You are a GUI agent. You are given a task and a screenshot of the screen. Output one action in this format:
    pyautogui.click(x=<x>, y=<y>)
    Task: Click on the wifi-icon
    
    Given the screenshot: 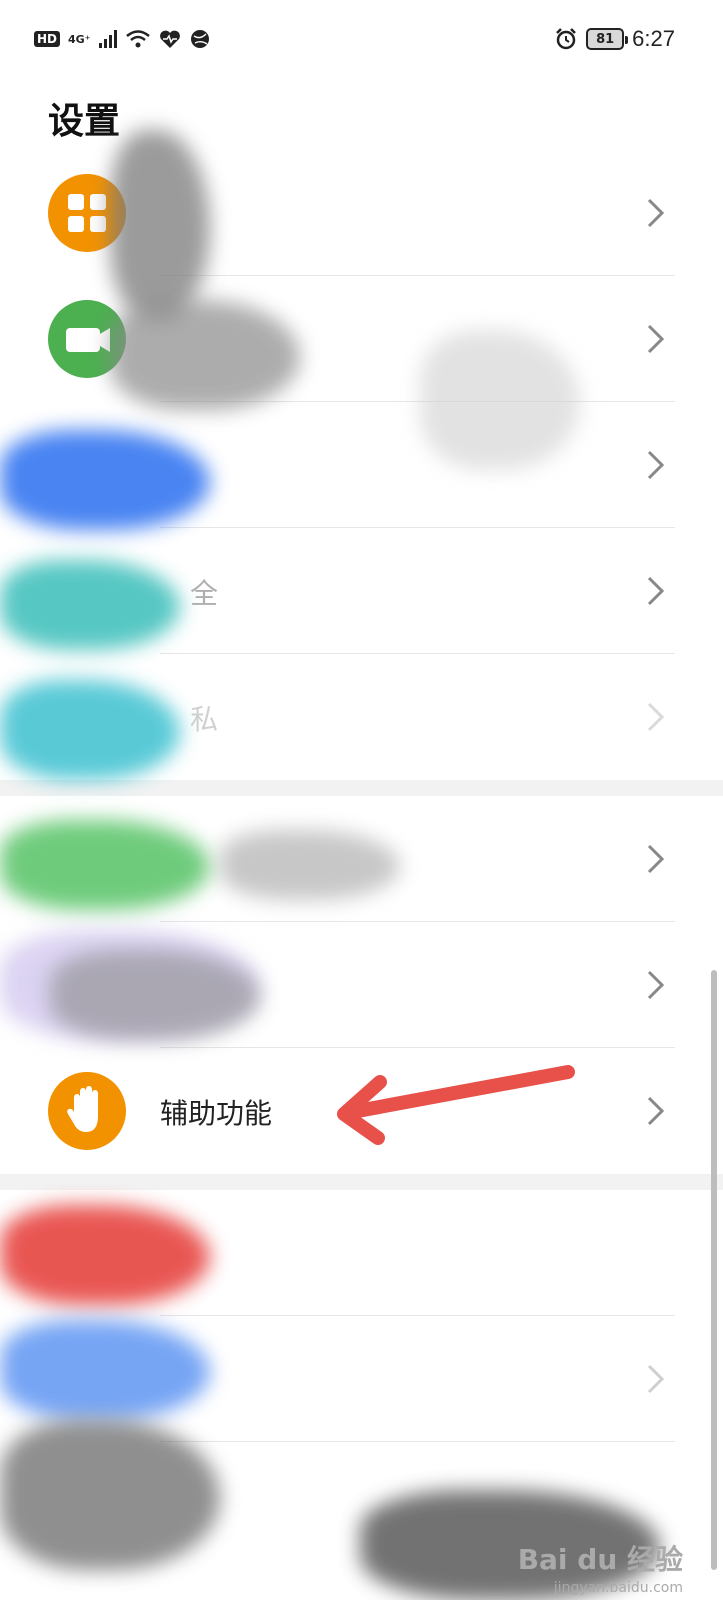 What is the action you would take?
    pyautogui.click(x=137, y=39)
    